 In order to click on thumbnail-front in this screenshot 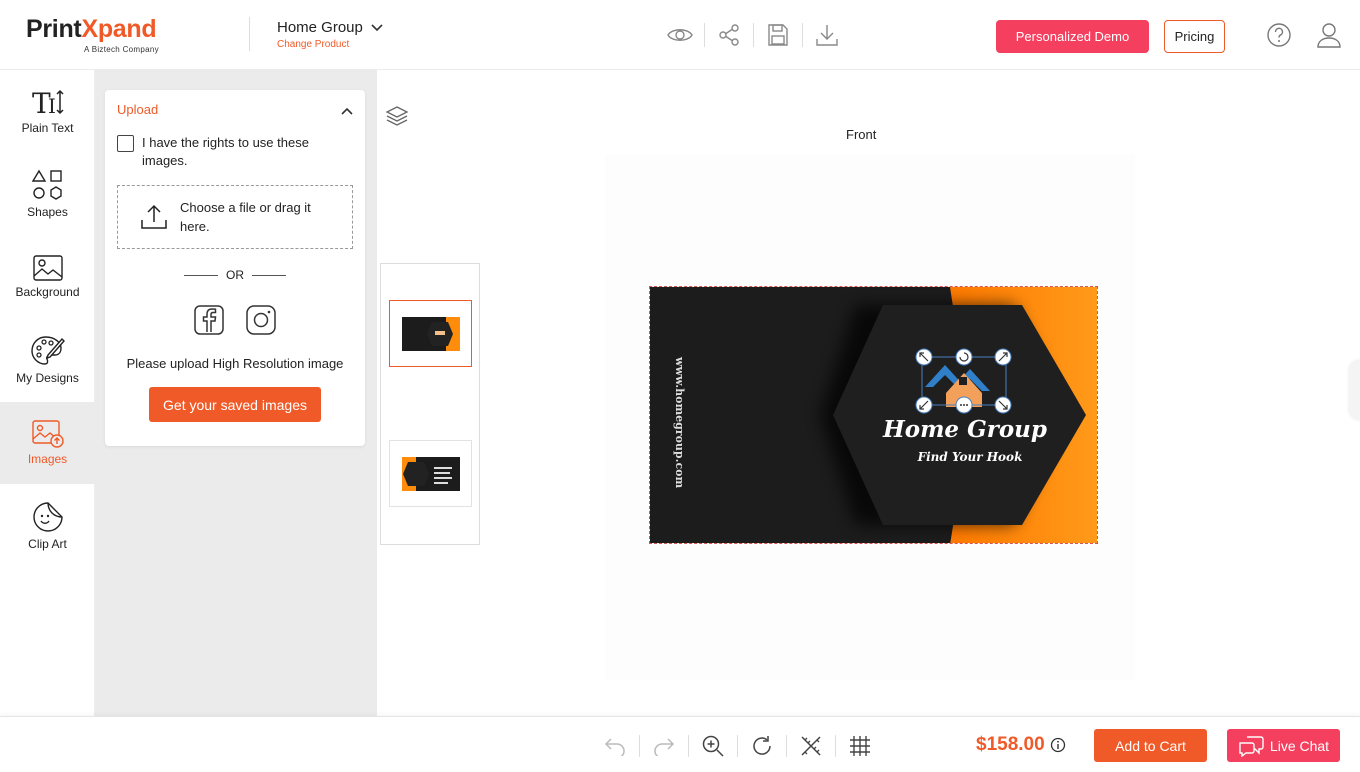, I will do `click(430, 333)`.